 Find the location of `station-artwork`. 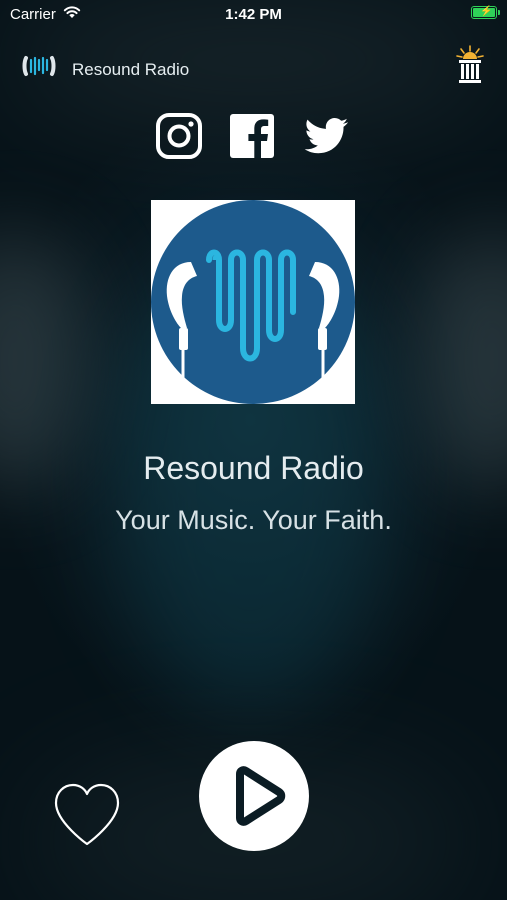

station-artwork is located at coordinates (253, 302).